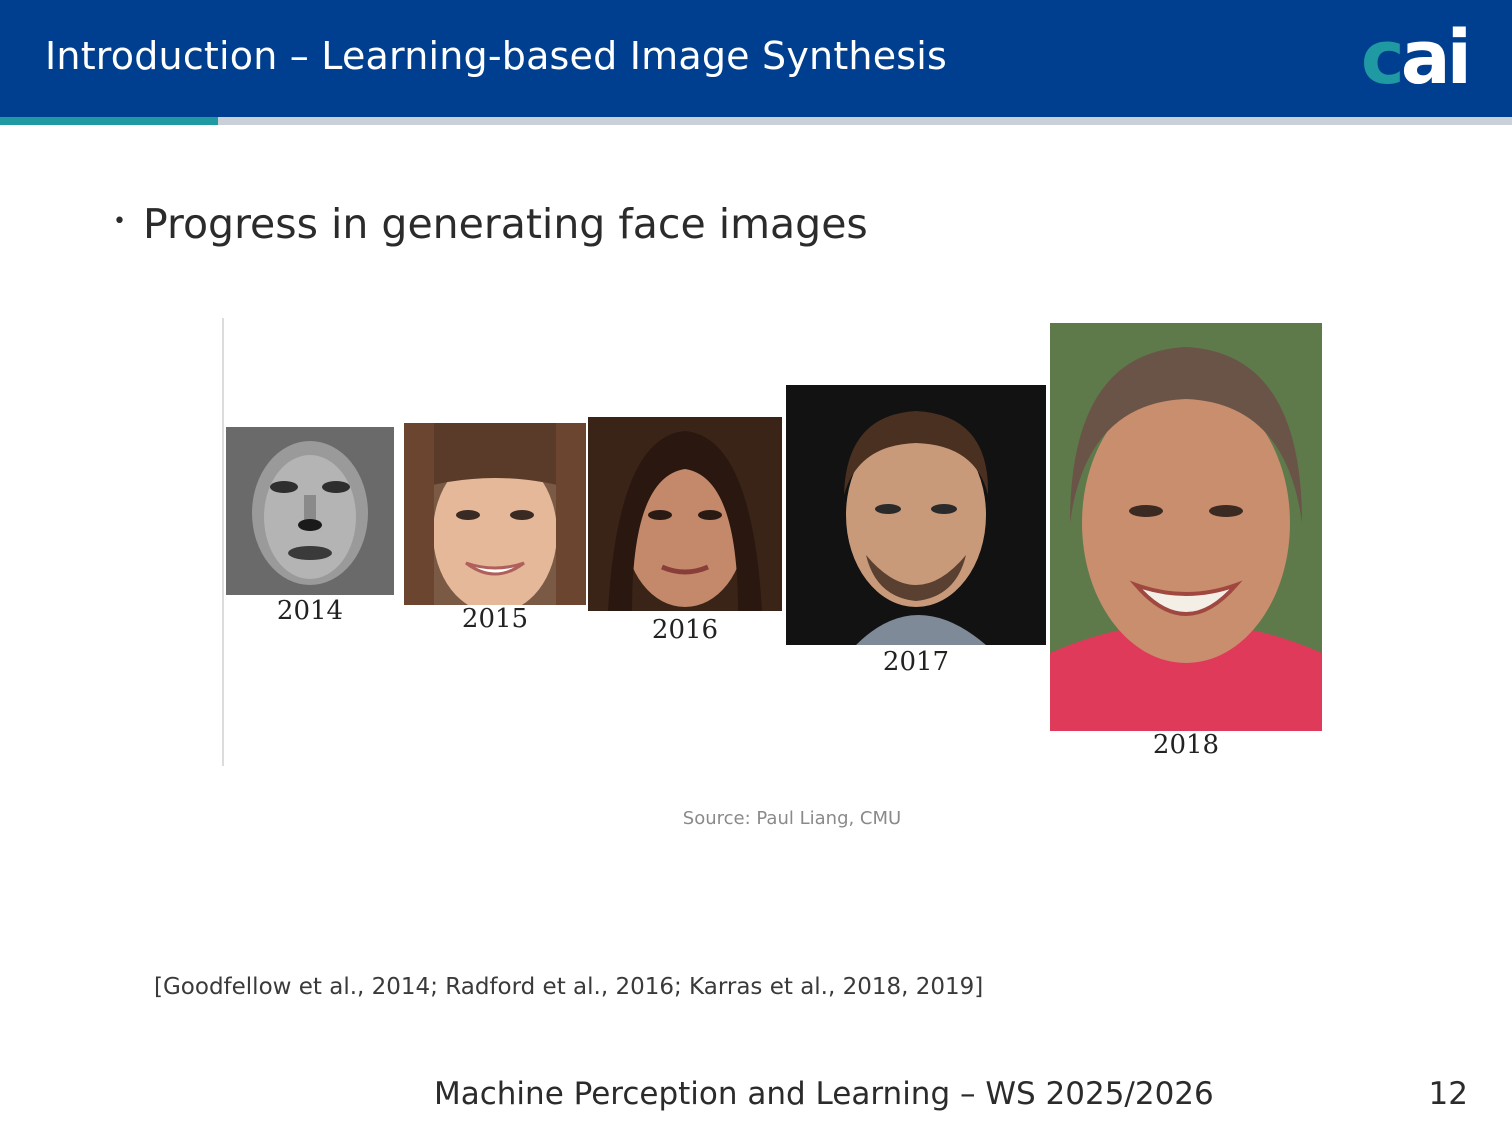 The height and width of the screenshot is (1134, 1512). Describe the element at coordinates (505, 224) in the screenshot. I see `bullet-text: Progress in generating face images` at that location.